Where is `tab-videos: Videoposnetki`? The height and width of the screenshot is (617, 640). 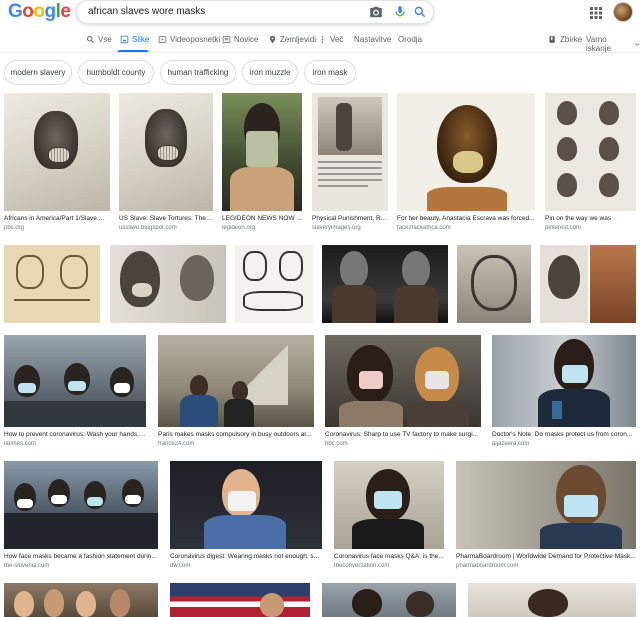
tab-videos: Videoposnetki is located at coordinates (189, 39).